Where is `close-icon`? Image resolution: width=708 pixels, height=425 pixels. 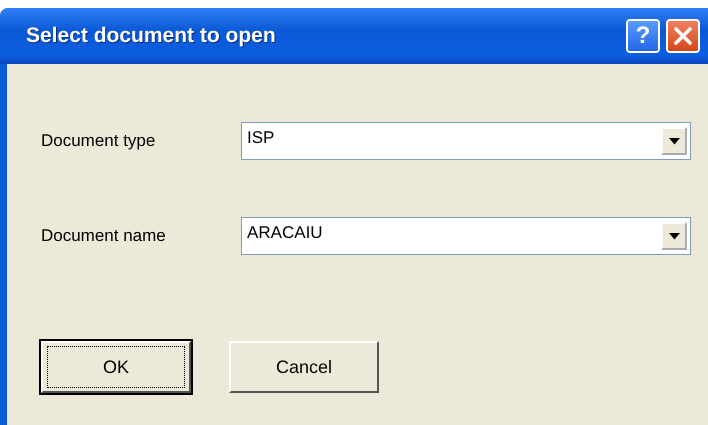
close-icon is located at coordinates (683, 36).